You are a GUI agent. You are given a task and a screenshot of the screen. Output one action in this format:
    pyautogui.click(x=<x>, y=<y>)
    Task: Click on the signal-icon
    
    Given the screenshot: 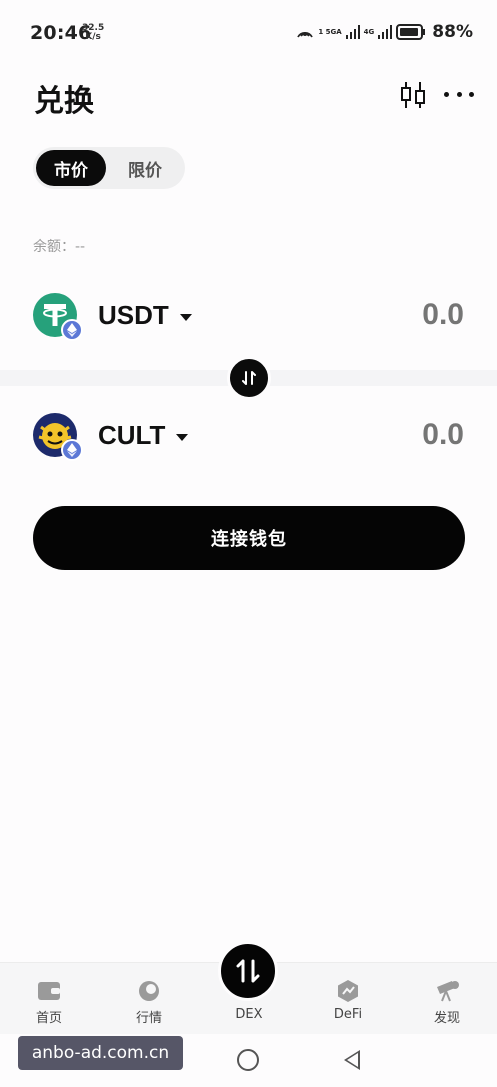 What is the action you would take?
    pyautogui.click(x=352, y=32)
    